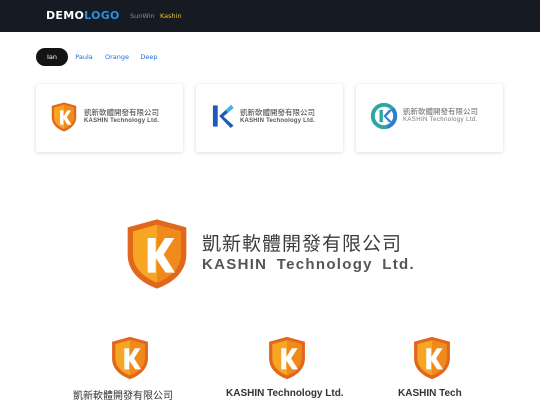 The image size is (540, 405). Describe the element at coordinates (157, 254) in the screenshot. I see `hero-shield-k-icon` at that location.